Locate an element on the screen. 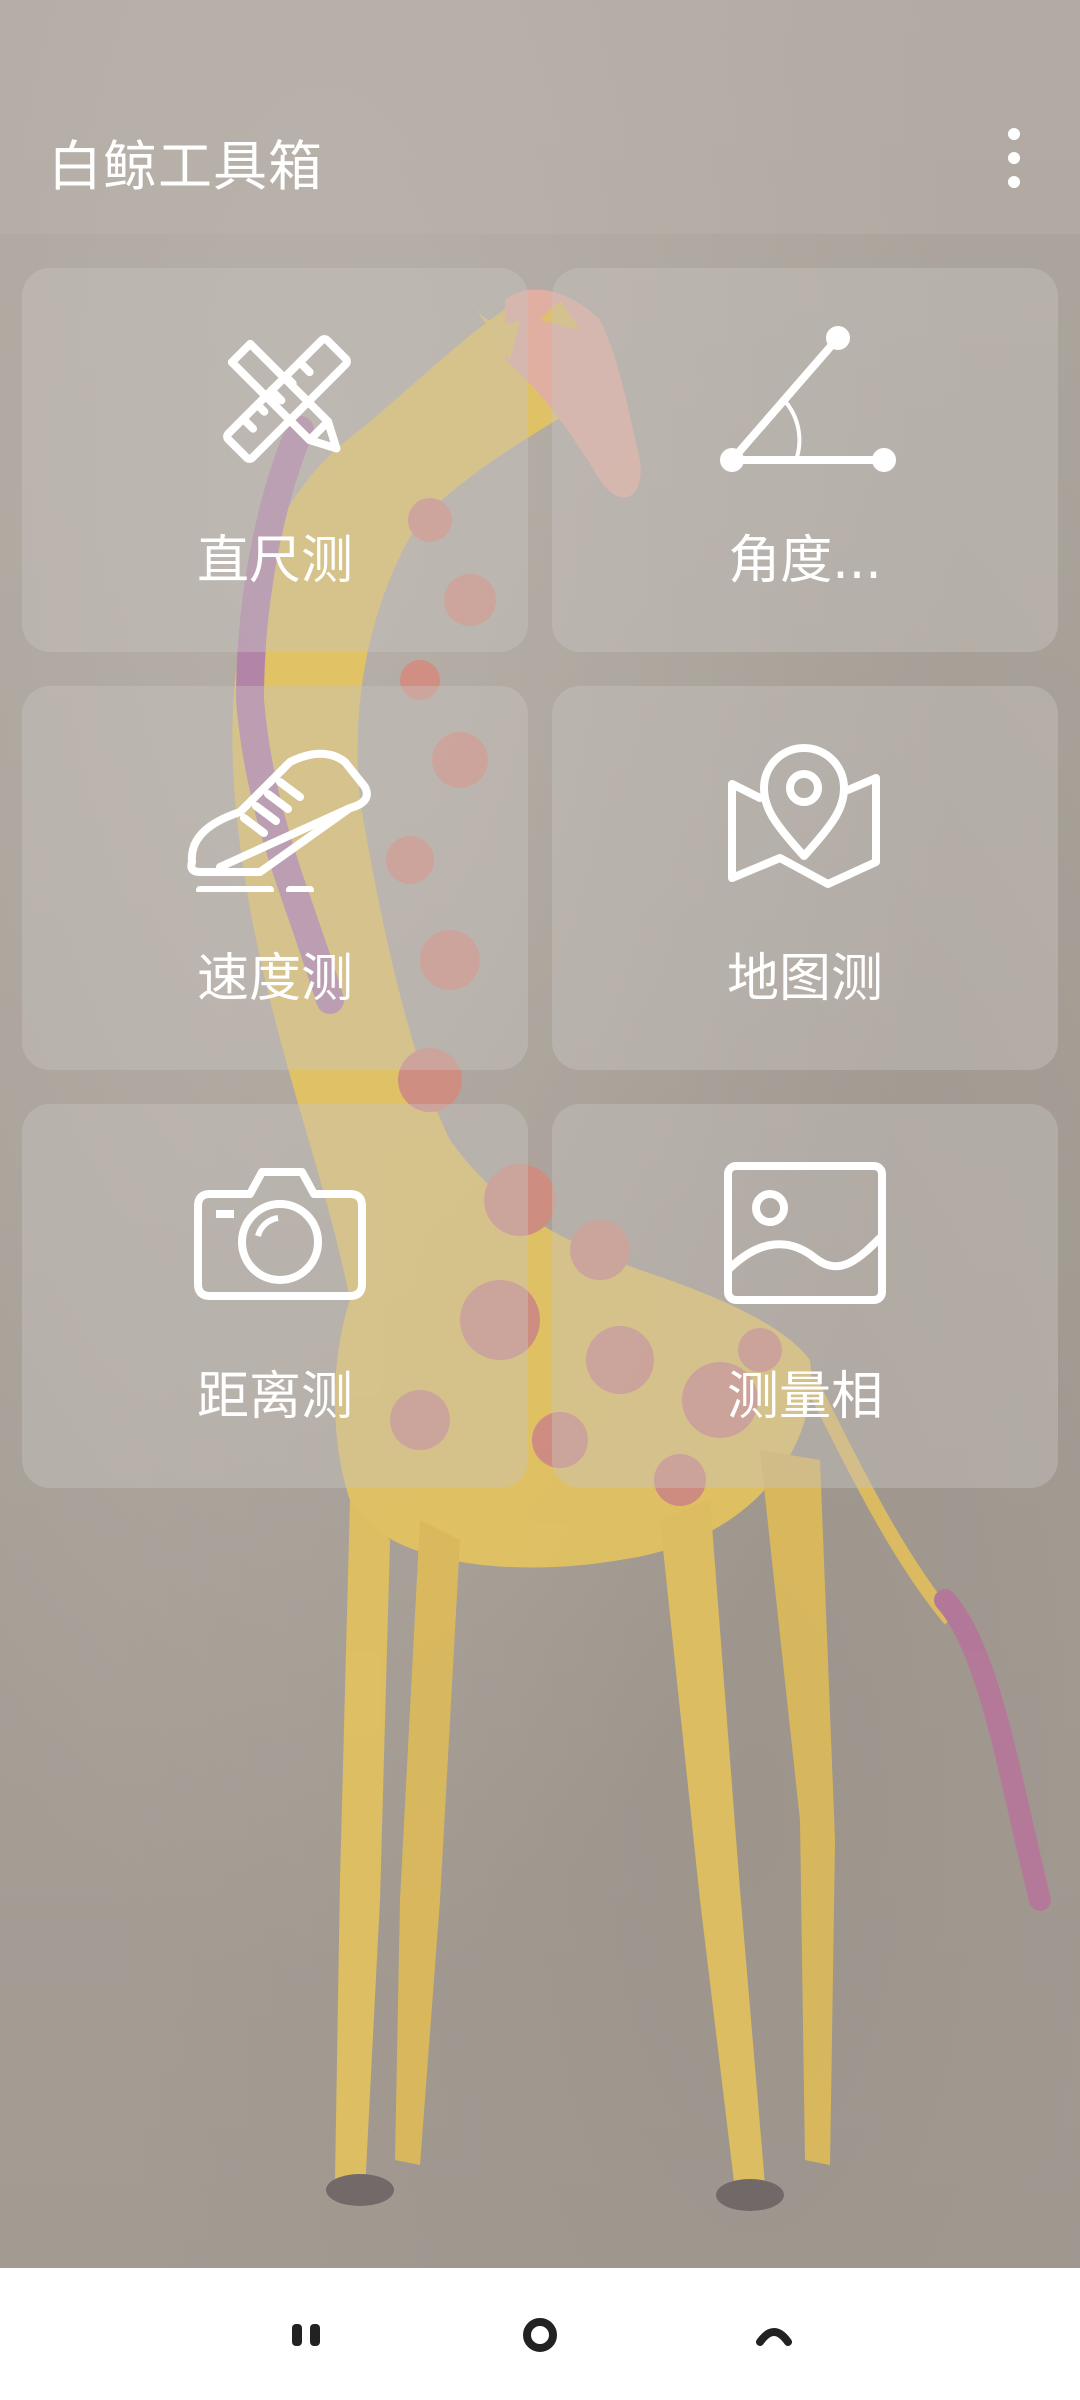 The height and width of the screenshot is (2400, 1080). tool-card-distance: 距离测 is located at coordinates (275, 1296).